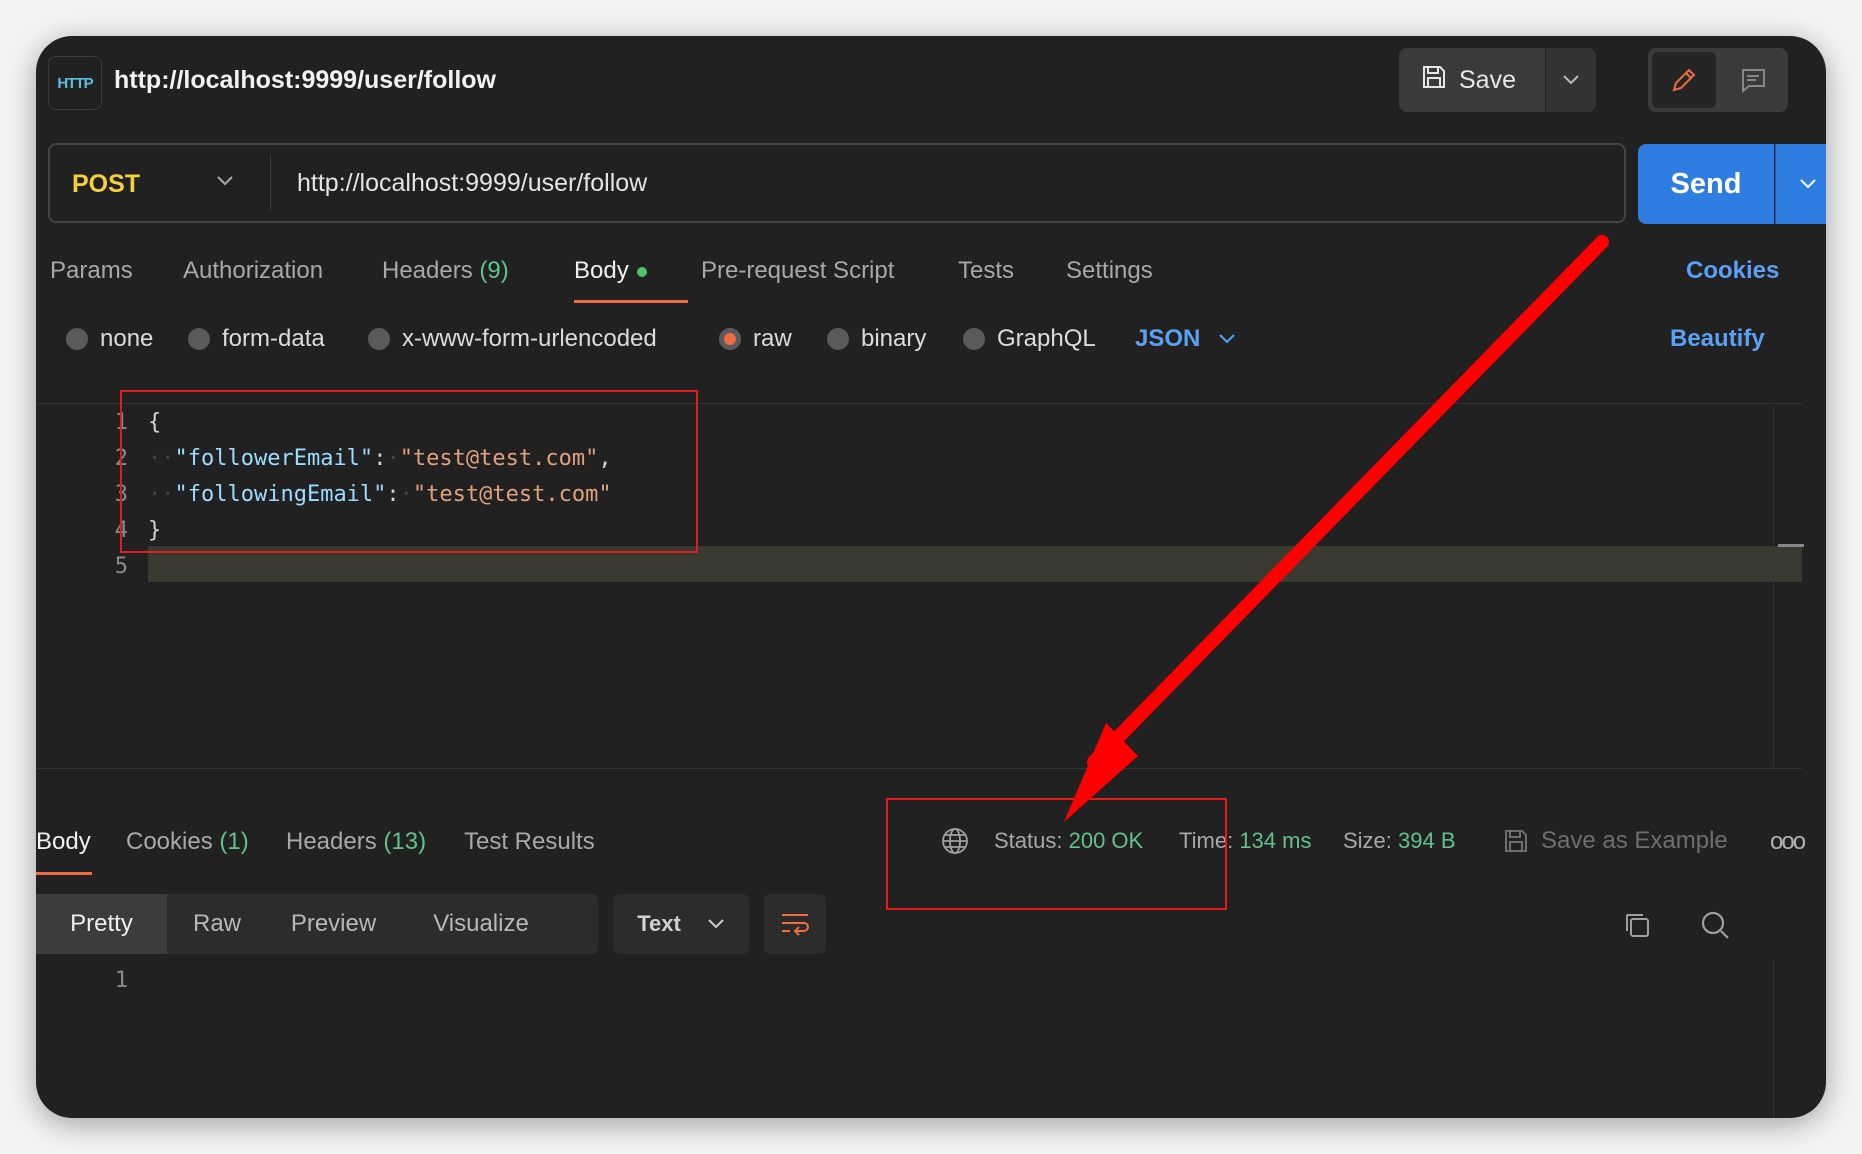 Image resolution: width=1862 pixels, height=1154 pixels. What do you see at coordinates (512, 339) in the screenshot?
I see `radio-x-www-form-urlencoded: x-www-form-urlencoded` at bounding box center [512, 339].